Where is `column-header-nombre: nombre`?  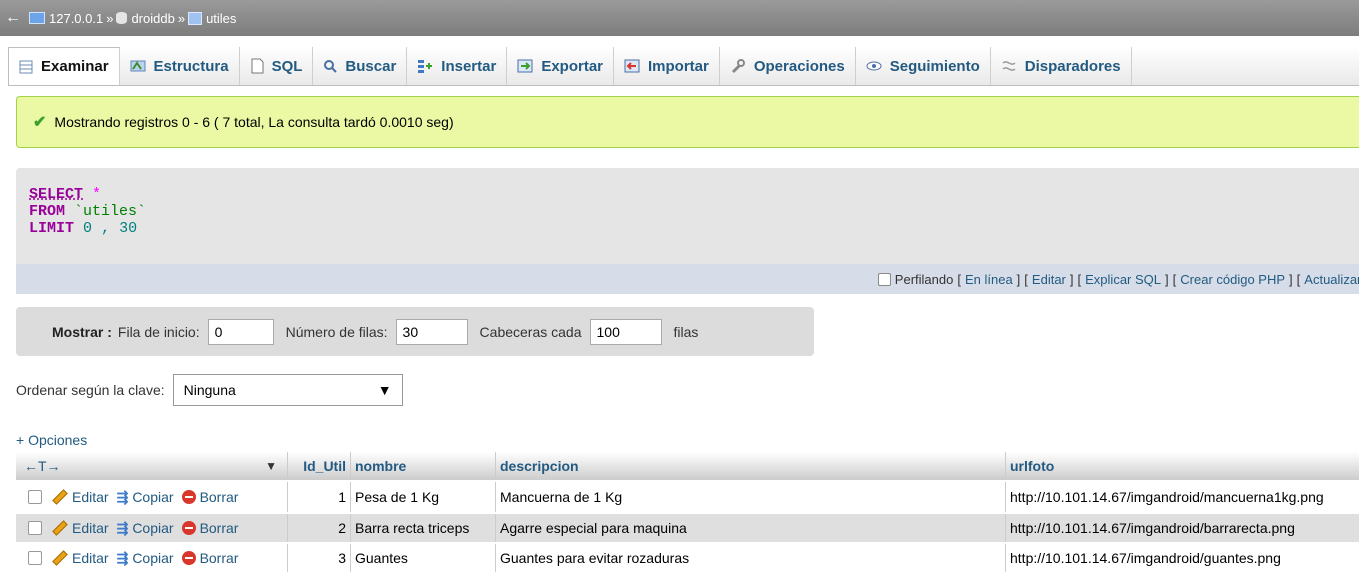 column-header-nombre: nombre is located at coordinates (423, 466).